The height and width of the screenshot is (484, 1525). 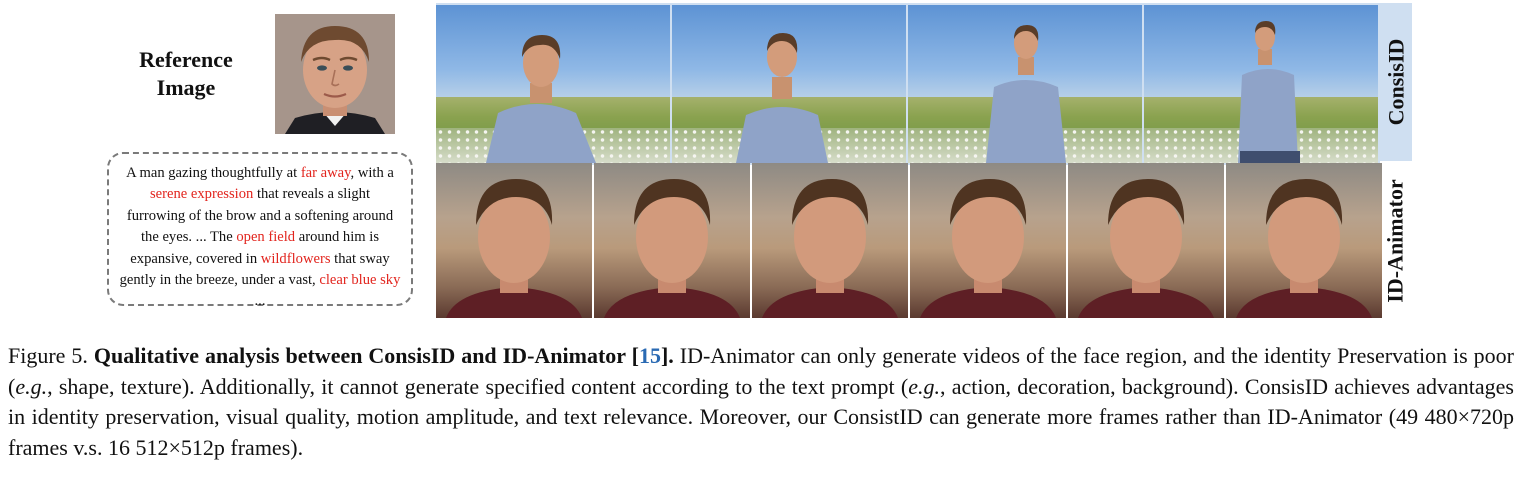 I want to click on consisid-row-label: ConsisID, so click(x=1396, y=82).